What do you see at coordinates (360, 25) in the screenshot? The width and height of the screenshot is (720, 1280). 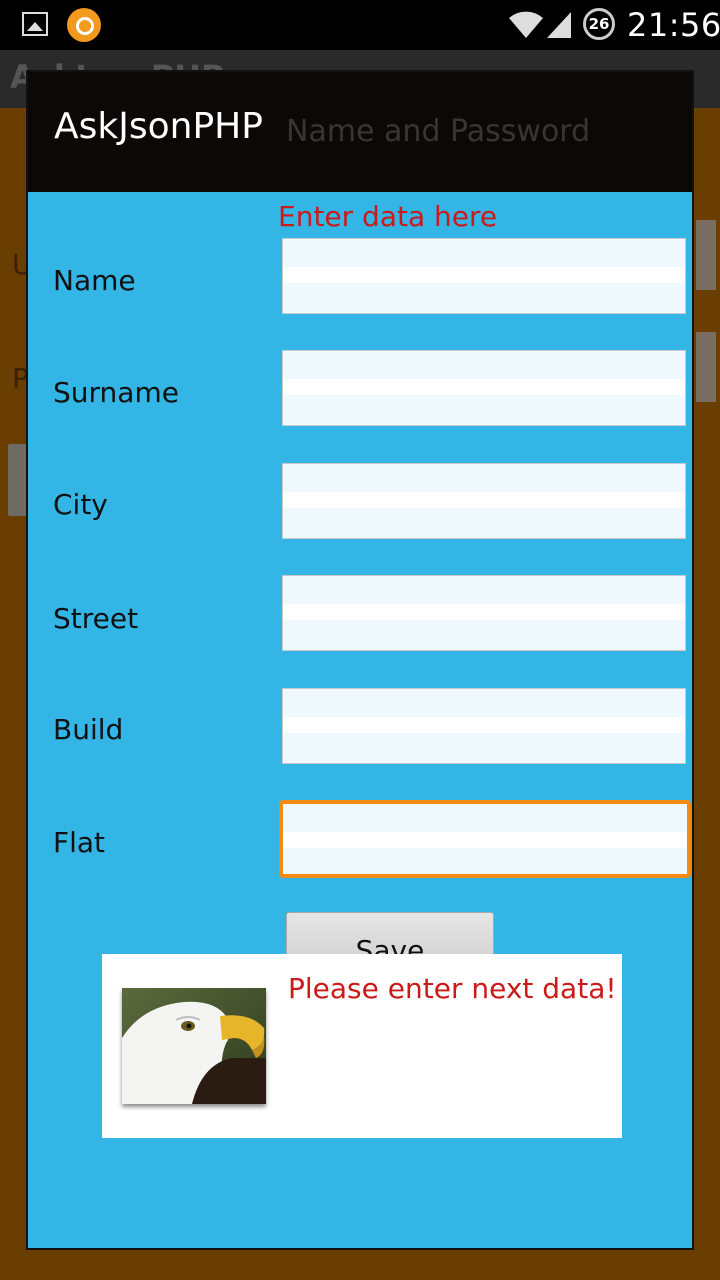 I see `status-bar: 26 21:56` at bounding box center [360, 25].